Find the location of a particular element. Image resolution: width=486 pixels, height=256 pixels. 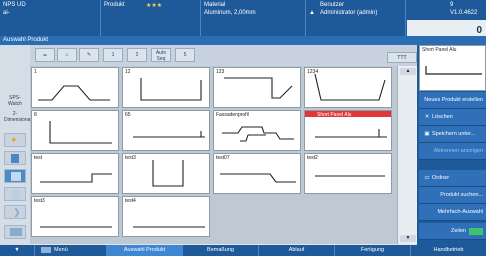

product-tile: 12 is located at coordinates (166, 87).